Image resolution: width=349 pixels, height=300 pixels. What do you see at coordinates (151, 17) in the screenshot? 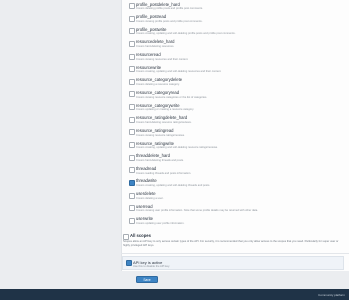
I see `scope-name: profile_postread` at bounding box center [151, 17].